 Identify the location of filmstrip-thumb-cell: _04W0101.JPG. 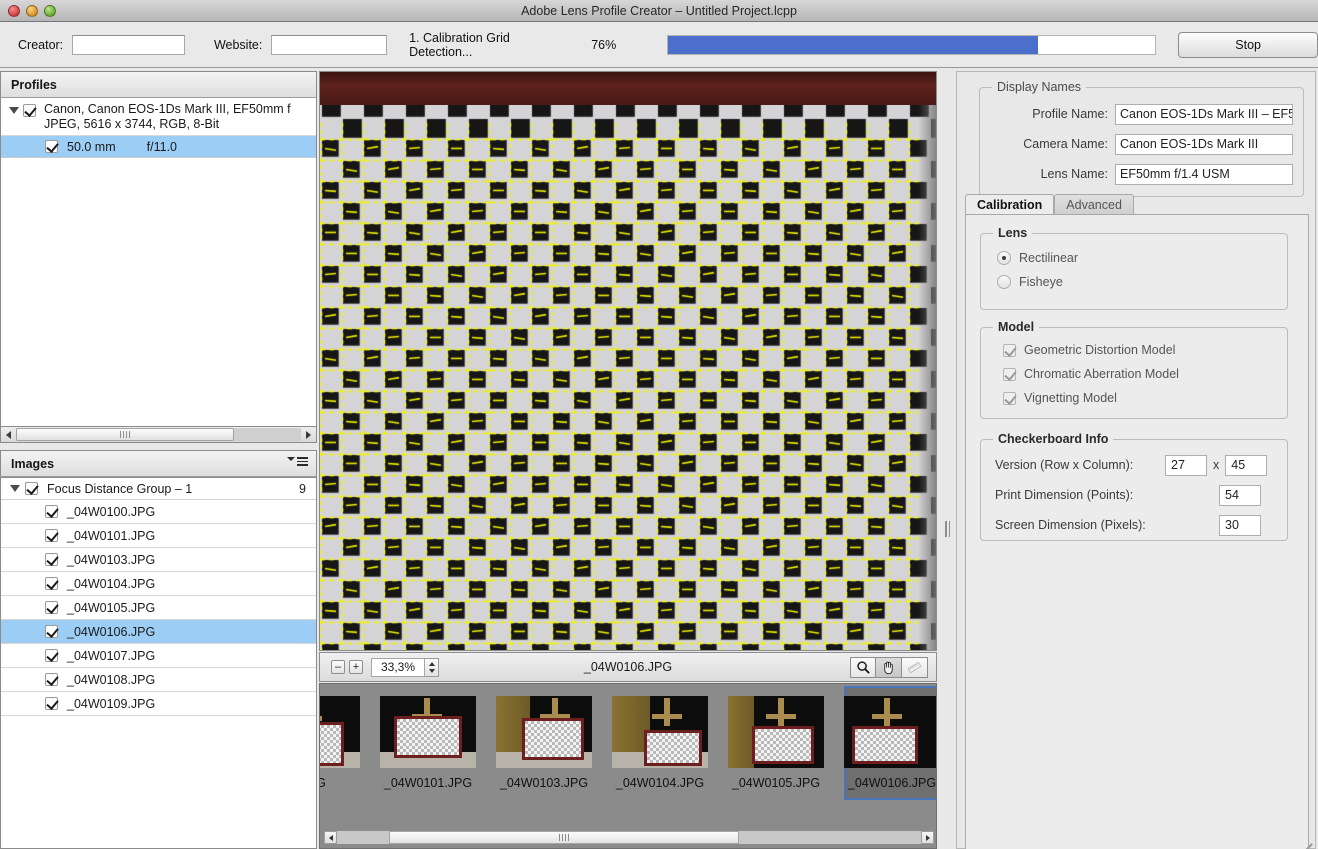
(428, 748).